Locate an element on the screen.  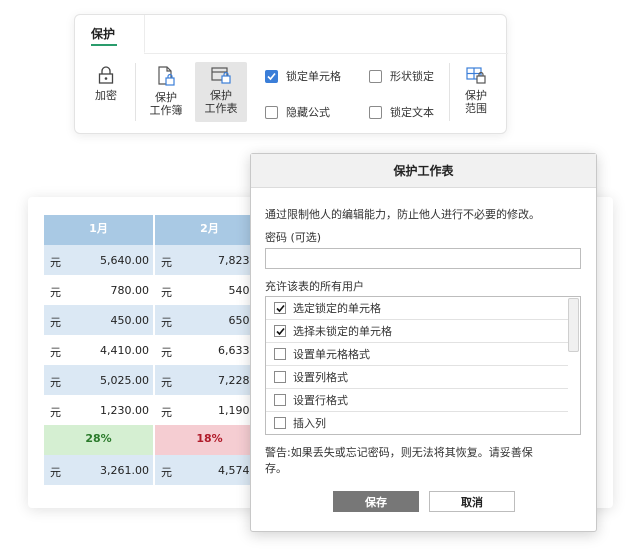
list-item: 选定锁定的单元格 is located at coordinates (417, 308).